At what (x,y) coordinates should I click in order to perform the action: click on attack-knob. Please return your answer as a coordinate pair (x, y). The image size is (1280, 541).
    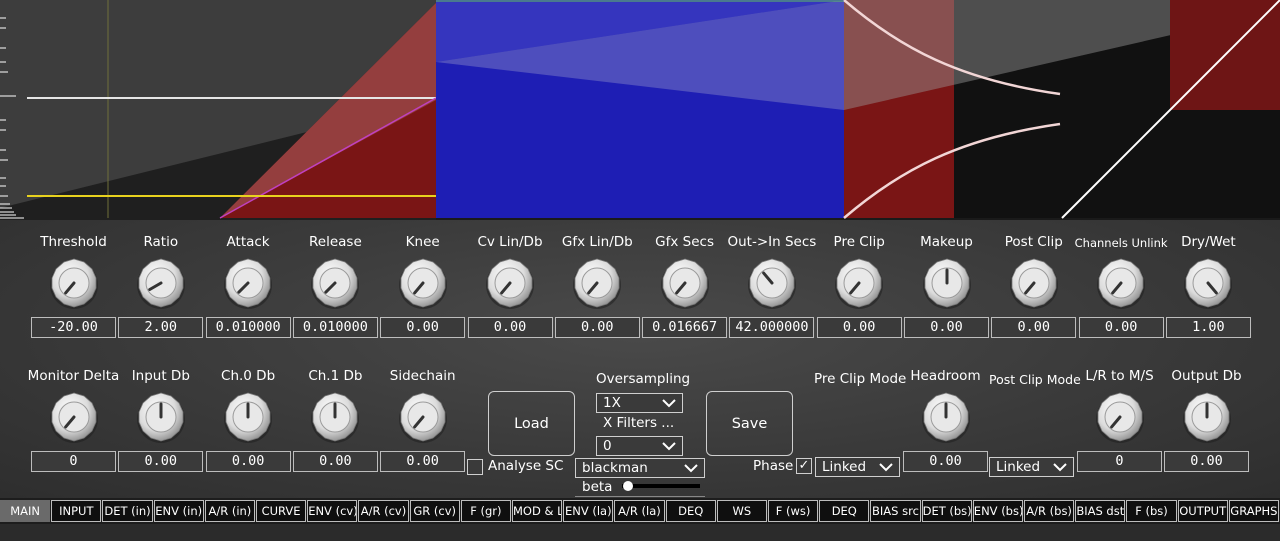
    Looking at the image, I should click on (248, 283).